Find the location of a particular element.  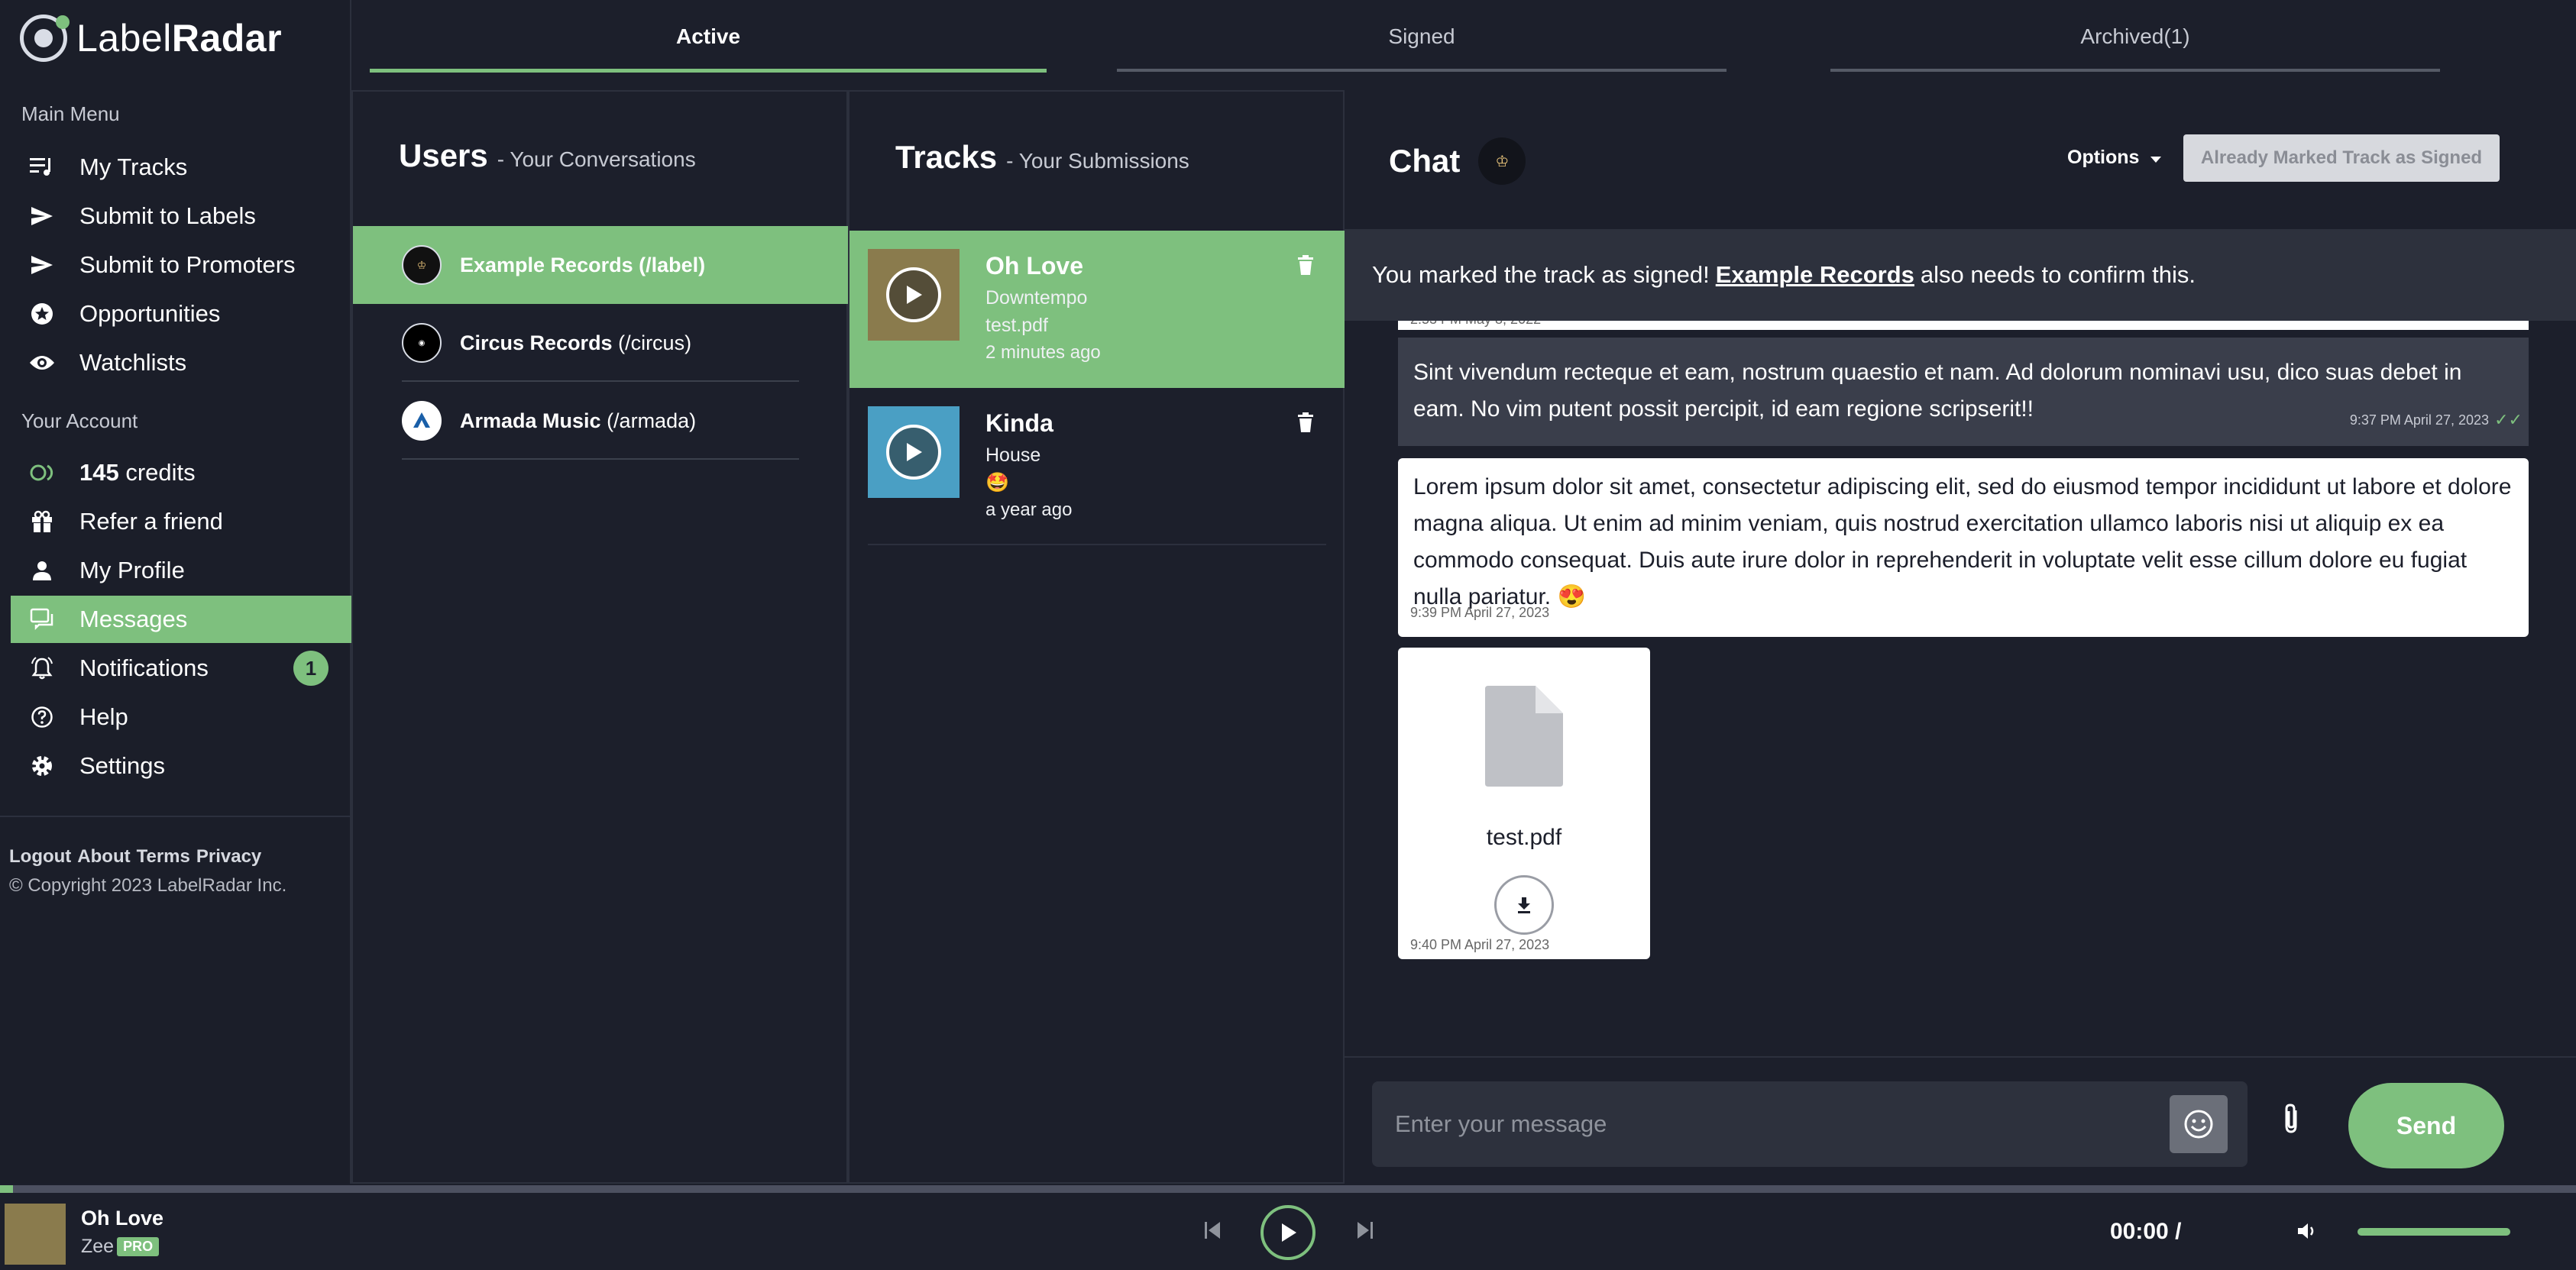

player-cover is located at coordinates (35, 1234).